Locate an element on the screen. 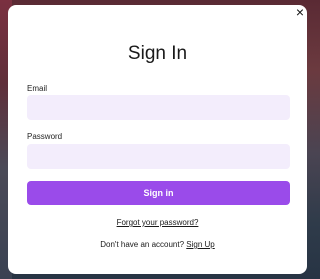 This screenshot has height=279, width=320. email-label: Email is located at coordinates (37, 88).